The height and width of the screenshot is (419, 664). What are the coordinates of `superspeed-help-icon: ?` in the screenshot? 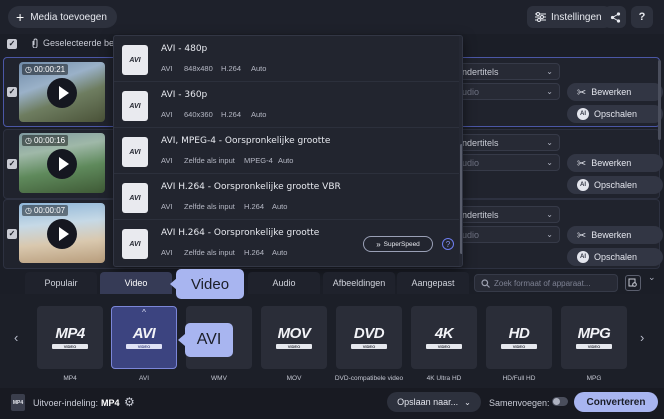 It's located at (448, 244).